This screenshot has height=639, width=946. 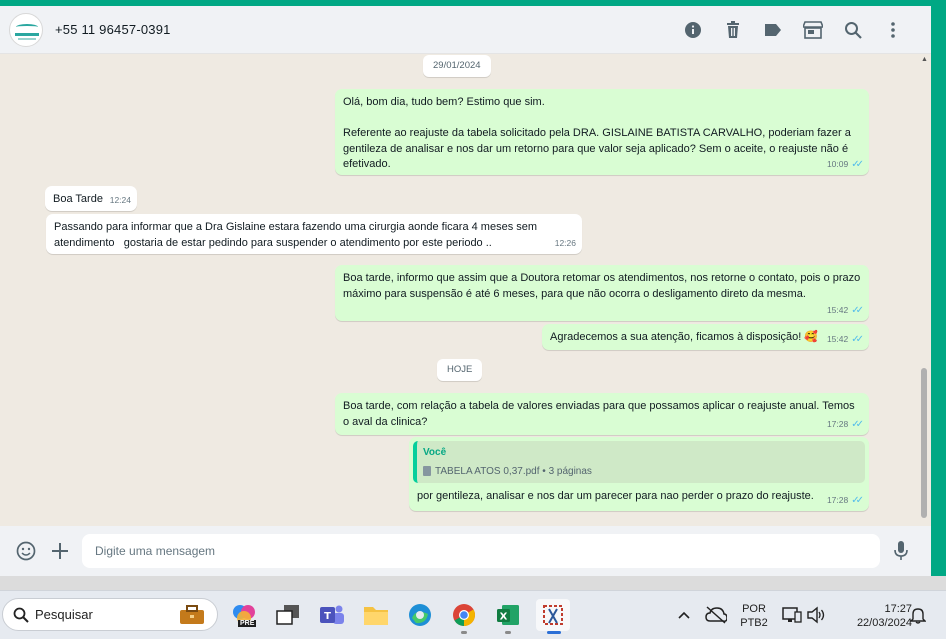 I want to click on preview-badge: PRE, so click(x=247, y=623).